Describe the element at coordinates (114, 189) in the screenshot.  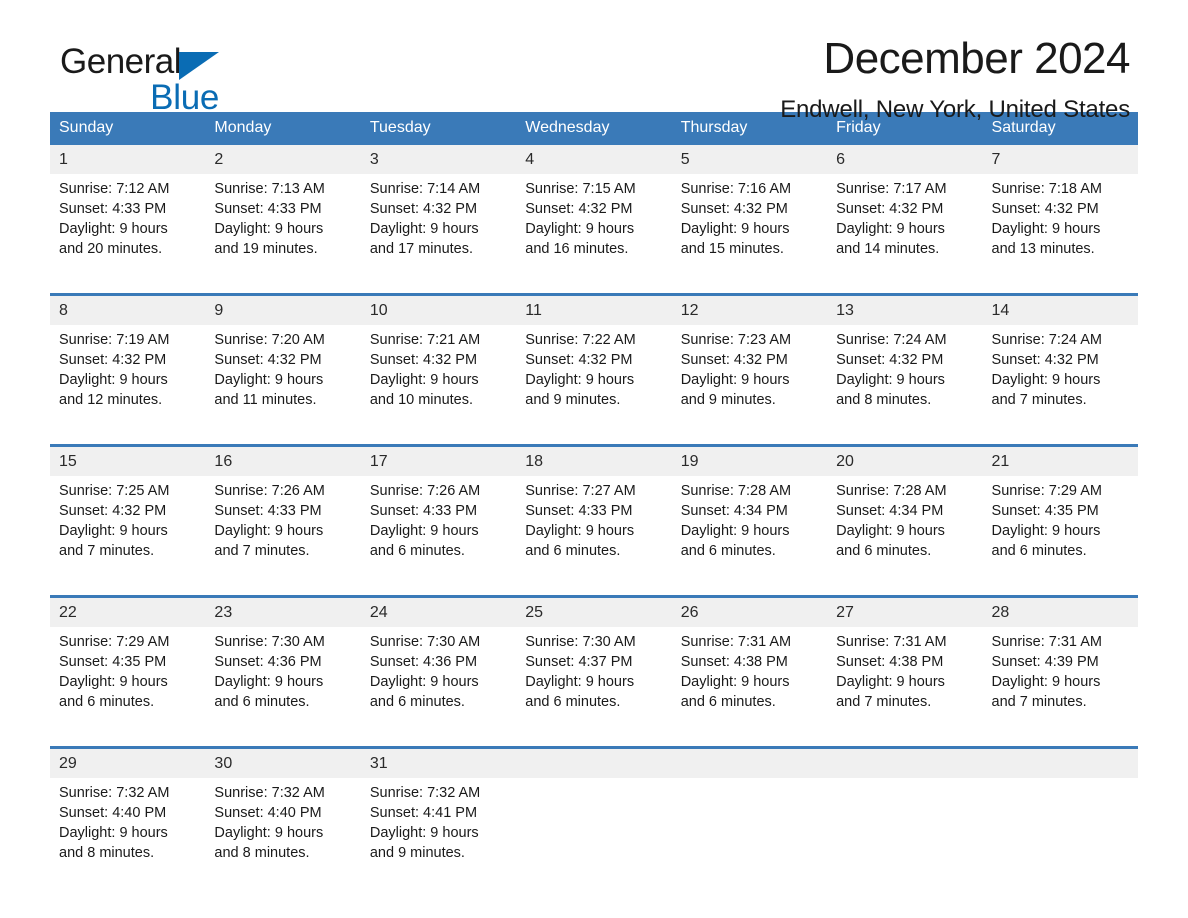
I see `sunrise-text: Sunrise: 7:12 AM` at that location.